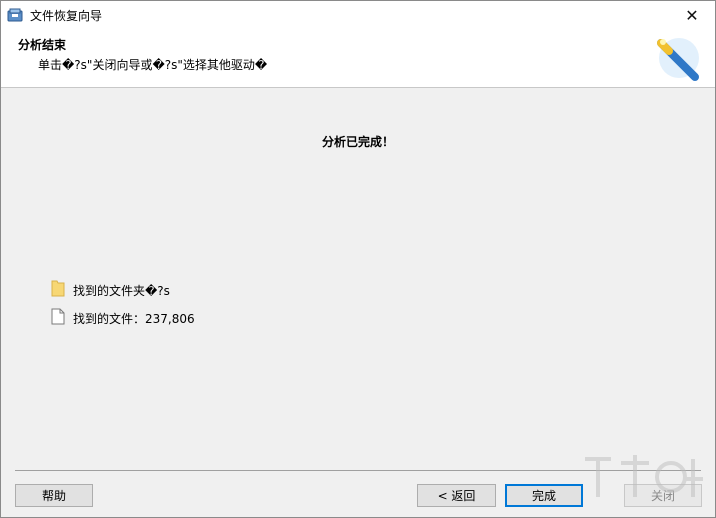 Image resolution: width=716 pixels, height=518 pixels. Describe the element at coordinates (358, 58) in the screenshot. I see `wizard-header: 分析结束 单击�?s"关闭向导或�?s"选择其他驱动�` at that location.